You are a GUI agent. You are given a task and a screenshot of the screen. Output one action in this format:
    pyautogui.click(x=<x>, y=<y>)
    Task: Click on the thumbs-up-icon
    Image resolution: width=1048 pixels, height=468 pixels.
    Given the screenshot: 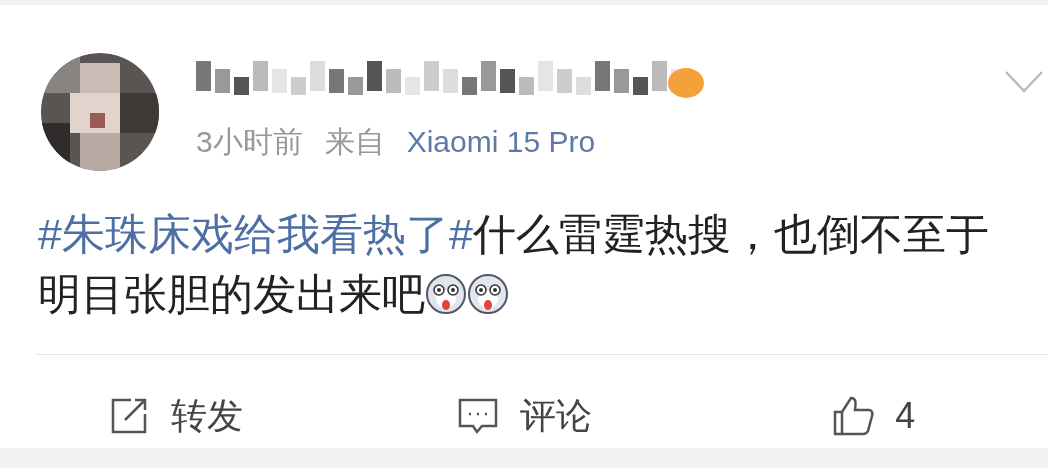 What is the action you would take?
    pyautogui.click(x=853, y=416)
    